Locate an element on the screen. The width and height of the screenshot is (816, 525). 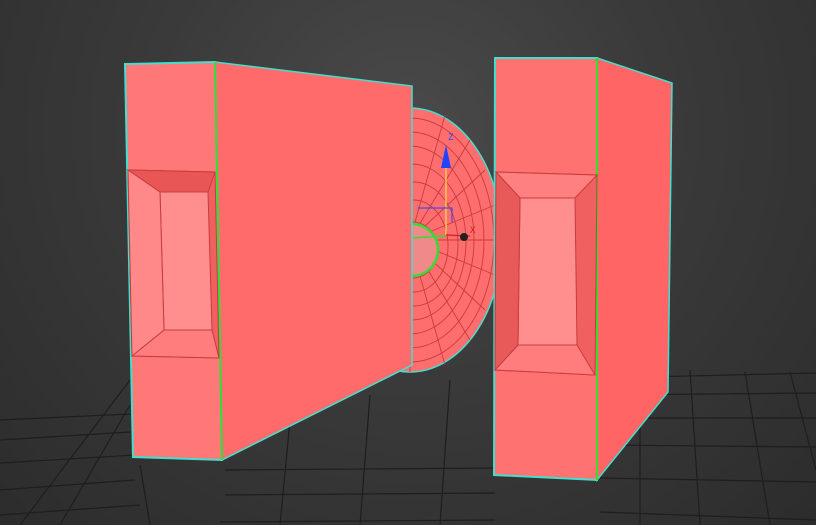
right-block-side-face is located at coordinates (634, 269).